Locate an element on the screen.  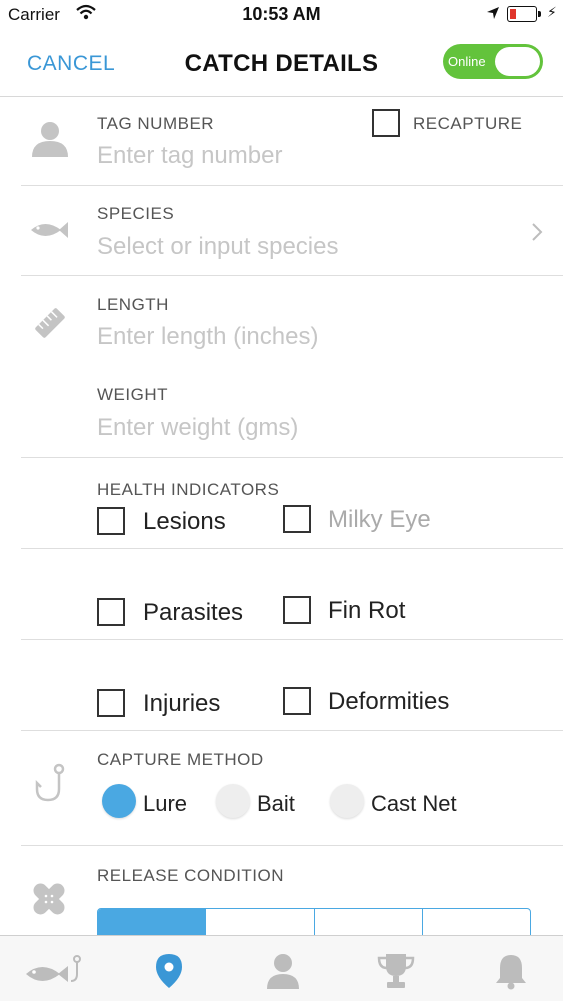
chevron-right-icon is located at coordinates (537, 234).